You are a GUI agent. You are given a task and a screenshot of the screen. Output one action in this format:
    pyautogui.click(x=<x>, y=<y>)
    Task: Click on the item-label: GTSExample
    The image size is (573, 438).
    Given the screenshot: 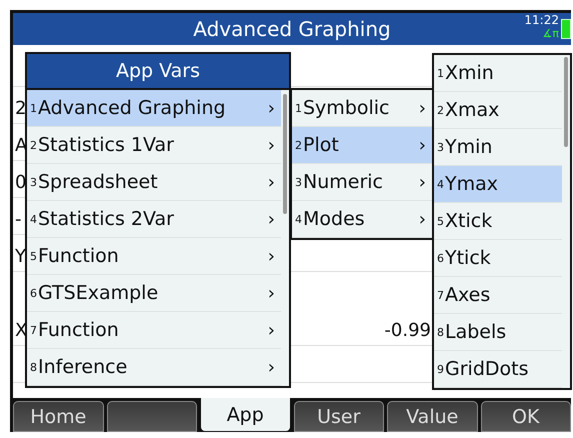 What is the action you would take?
    pyautogui.click(x=99, y=293)
    